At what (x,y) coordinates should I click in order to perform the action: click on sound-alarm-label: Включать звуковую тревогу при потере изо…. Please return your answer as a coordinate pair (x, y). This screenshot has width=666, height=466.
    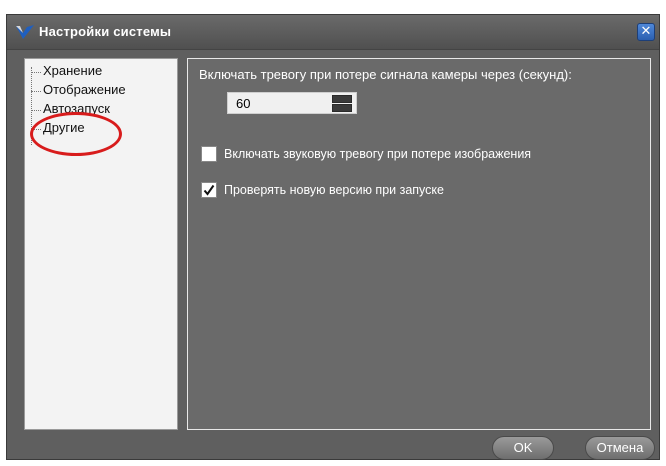
    Looking at the image, I should click on (378, 154).